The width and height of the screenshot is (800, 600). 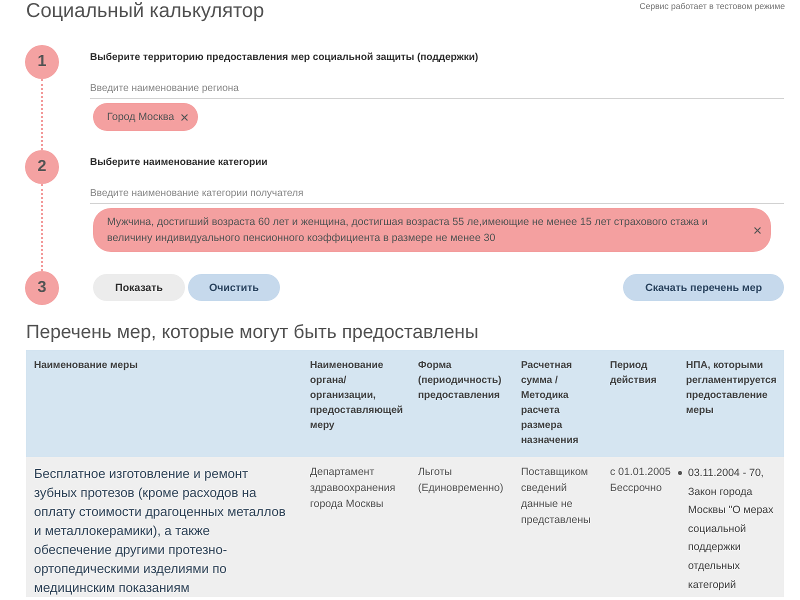 I want to click on column-header: Расчетная сумма / Методика расчета размера назначения, so click(x=557, y=403).